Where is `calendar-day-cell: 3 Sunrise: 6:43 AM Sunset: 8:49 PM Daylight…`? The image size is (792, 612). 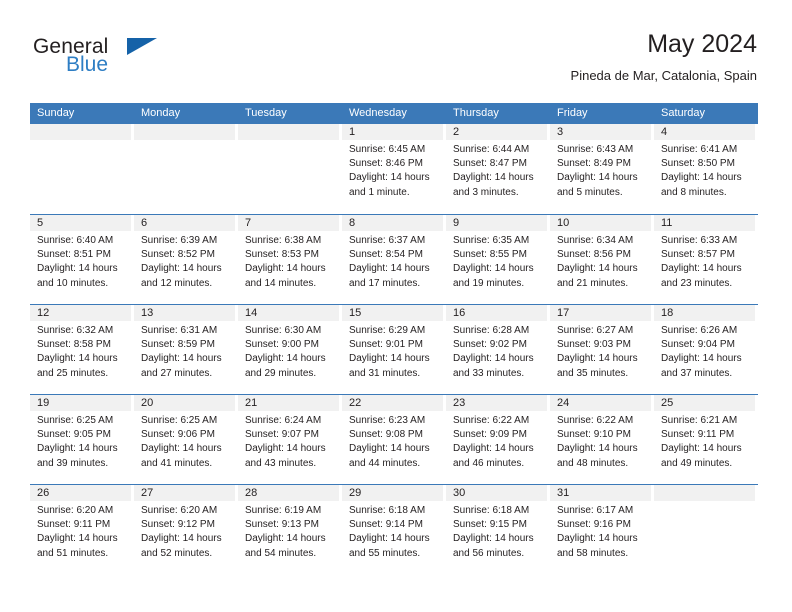
calendar-day-cell: 3 Sunrise: 6:43 AM Sunset: 8:49 PM Daylight… is located at coordinates (602, 169).